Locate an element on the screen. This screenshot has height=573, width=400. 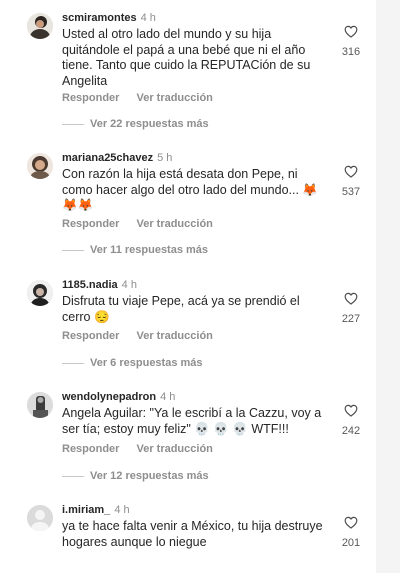
view-replies-button: Ver 22 respuestas más is located at coordinates (135, 124).